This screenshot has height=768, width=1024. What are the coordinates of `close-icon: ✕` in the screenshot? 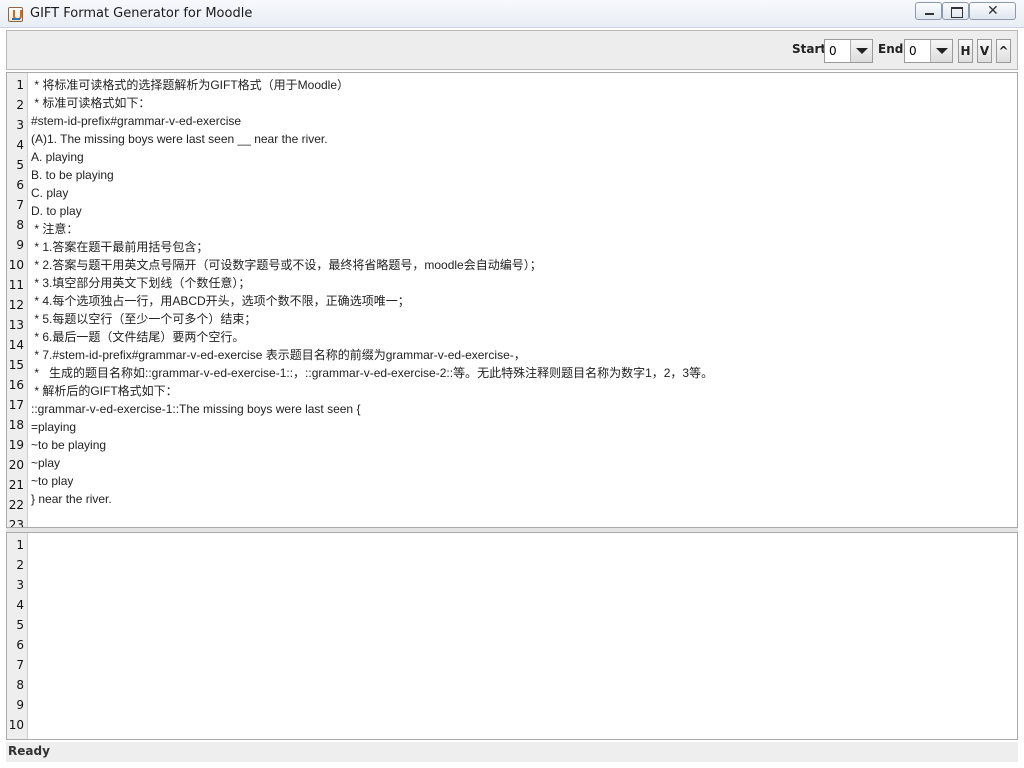 It's located at (993, 11).